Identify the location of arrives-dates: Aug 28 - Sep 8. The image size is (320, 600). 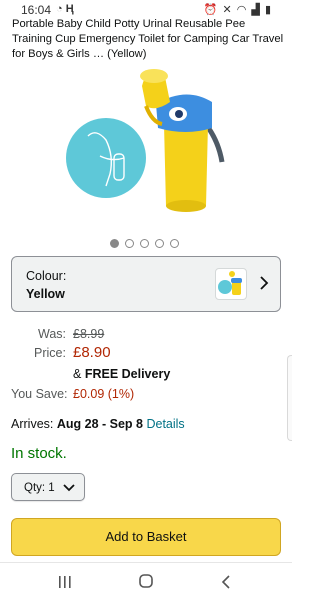
(99, 424).